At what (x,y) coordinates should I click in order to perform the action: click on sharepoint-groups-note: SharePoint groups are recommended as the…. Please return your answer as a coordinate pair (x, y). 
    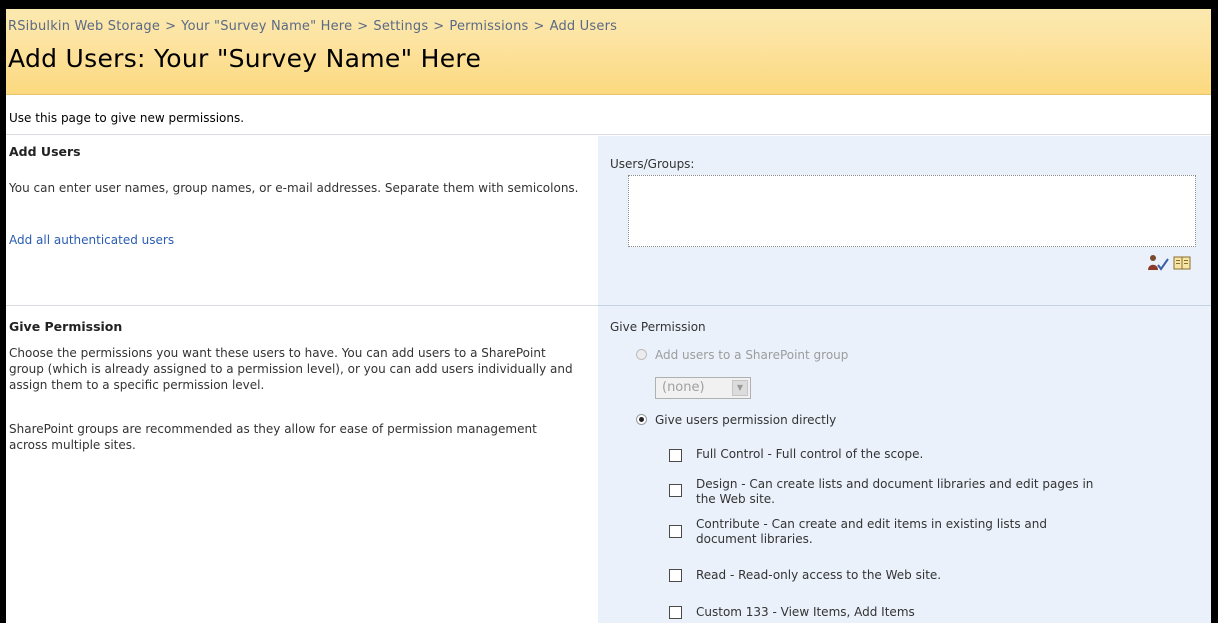
    Looking at the image, I should click on (273, 437).